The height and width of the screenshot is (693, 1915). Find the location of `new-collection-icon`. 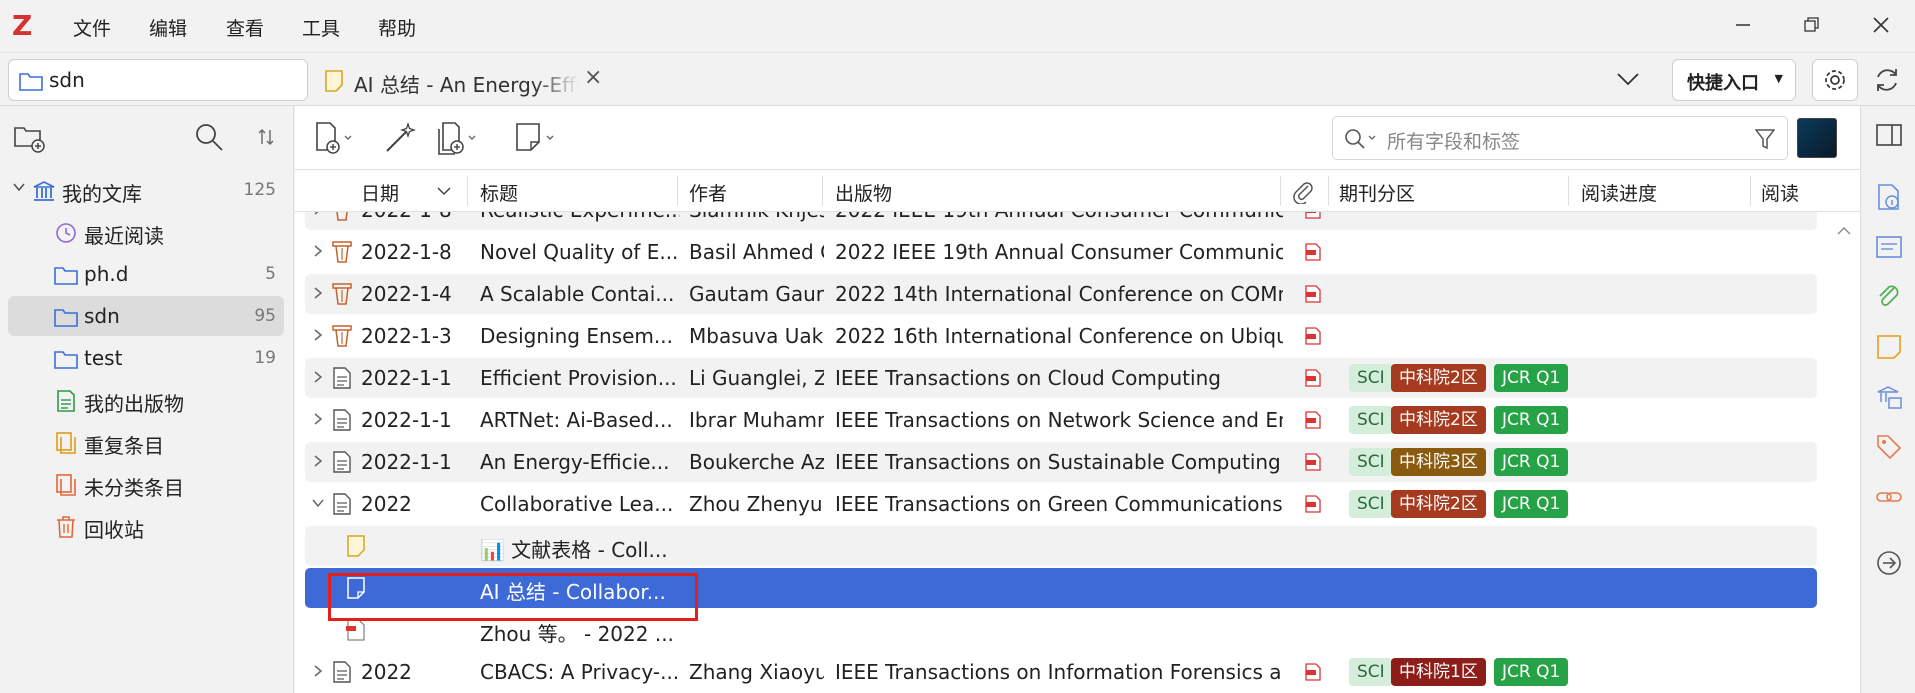

new-collection-icon is located at coordinates (29, 137).